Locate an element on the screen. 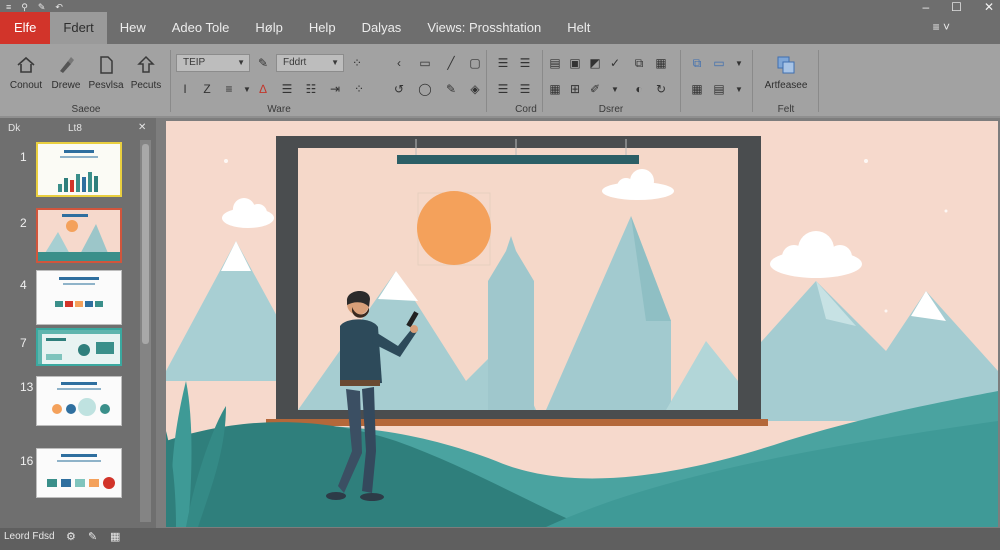 The height and width of the screenshot is (550, 1000). save-icon: ▣ is located at coordinates (575, 63).